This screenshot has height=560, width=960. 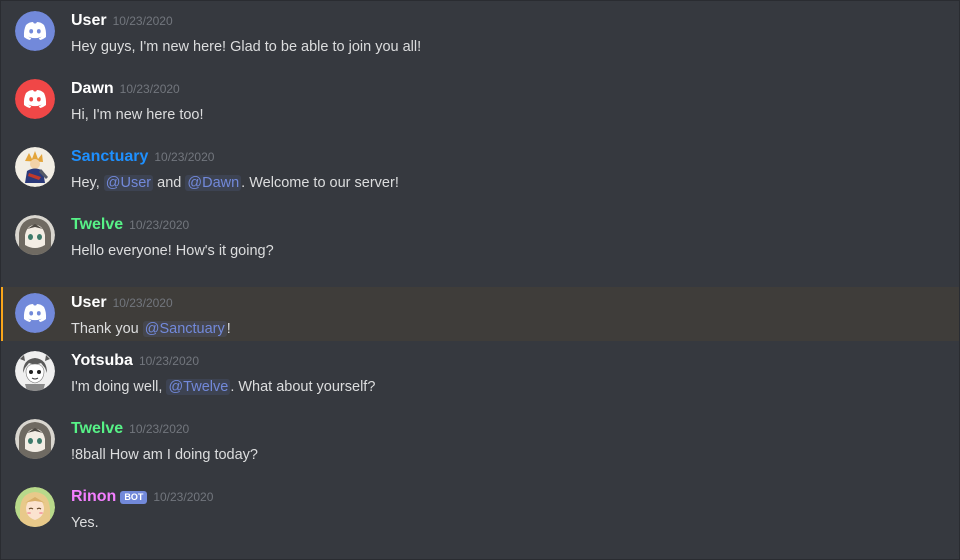 I want to click on yotsuba-avatar-icon, so click(x=35, y=371).